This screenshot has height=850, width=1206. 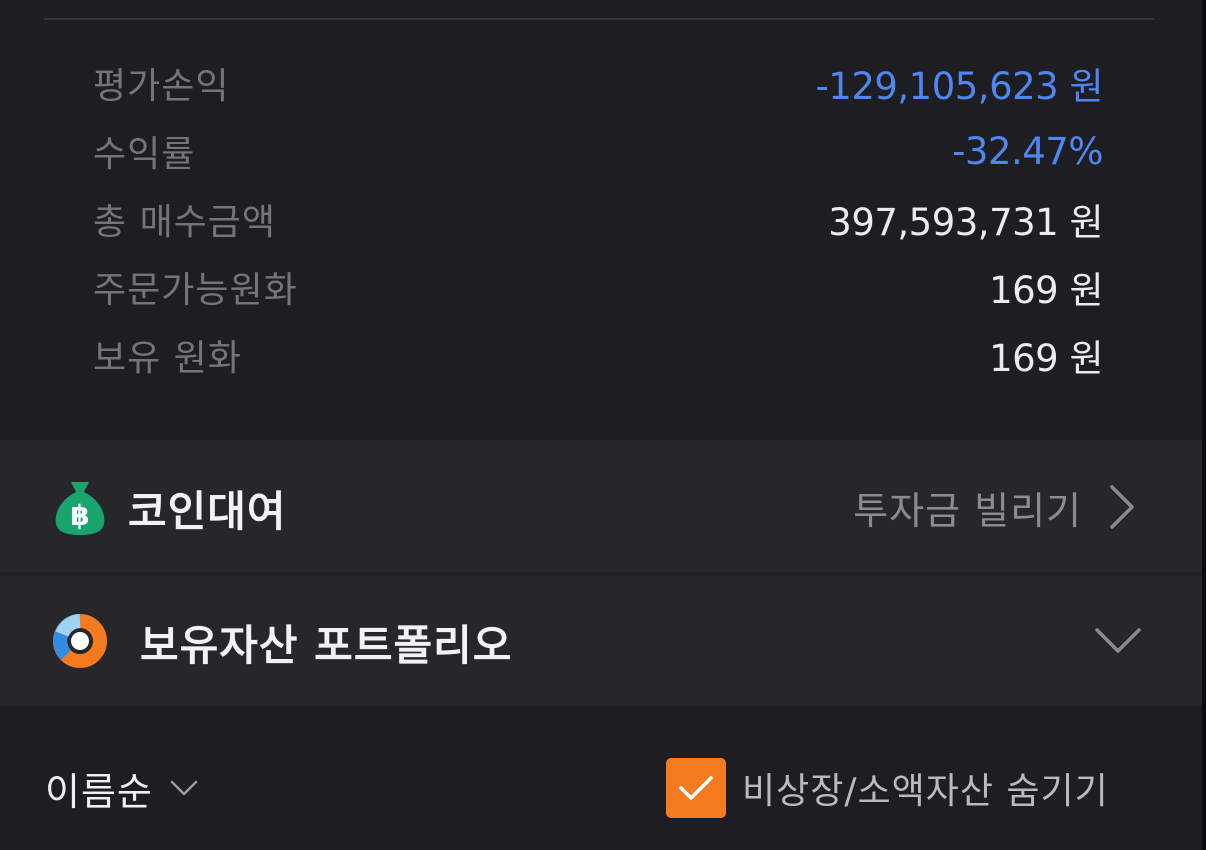 I want to click on borrow-funds-link: 투자금 빌리기, so click(x=994, y=507).